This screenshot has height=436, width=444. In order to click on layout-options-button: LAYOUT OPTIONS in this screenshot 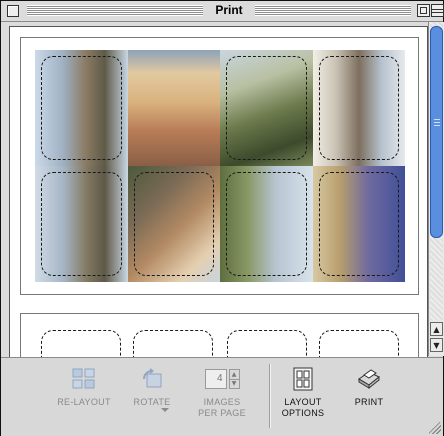, I will do `click(303, 392)`.